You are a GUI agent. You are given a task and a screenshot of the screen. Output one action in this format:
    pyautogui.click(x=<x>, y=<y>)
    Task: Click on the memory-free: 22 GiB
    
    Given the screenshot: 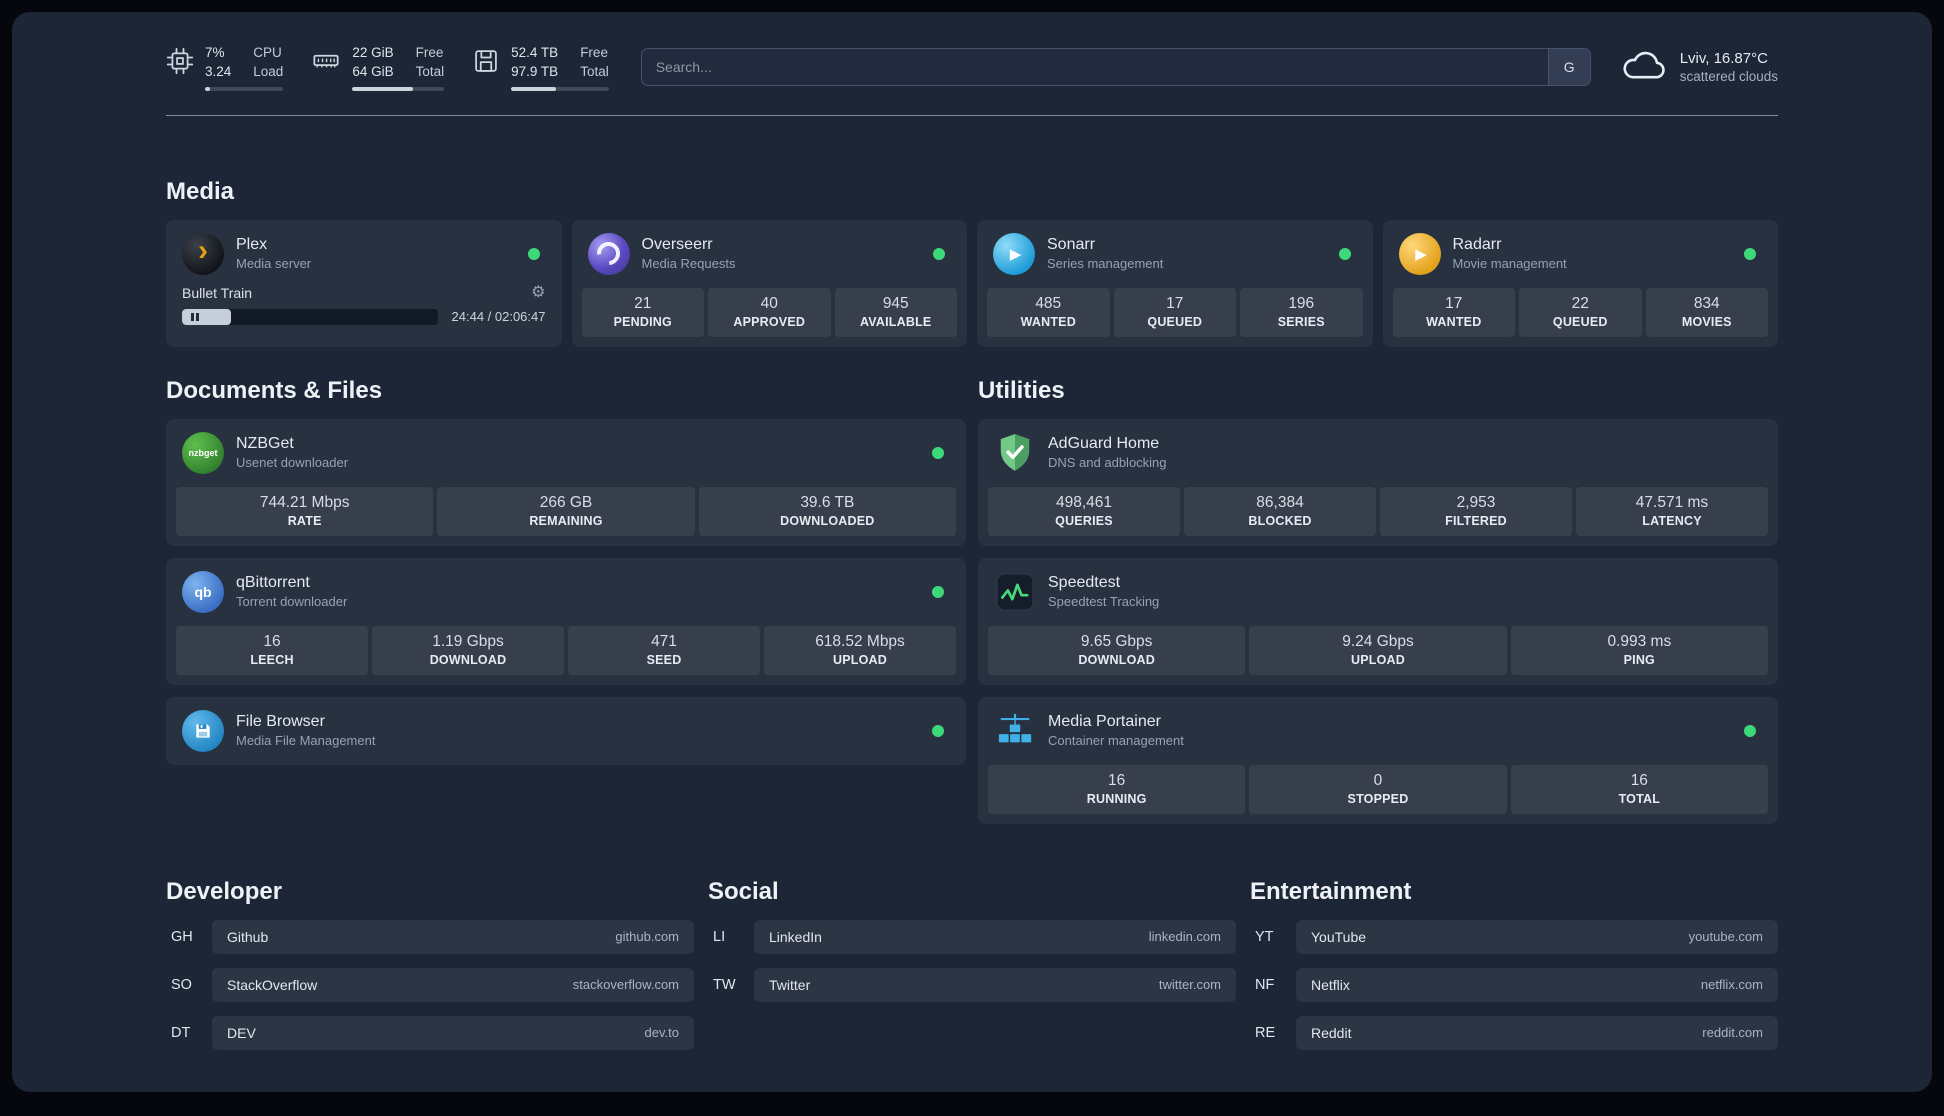 What is the action you would take?
    pyautogui.click(x=373, y=52)
    